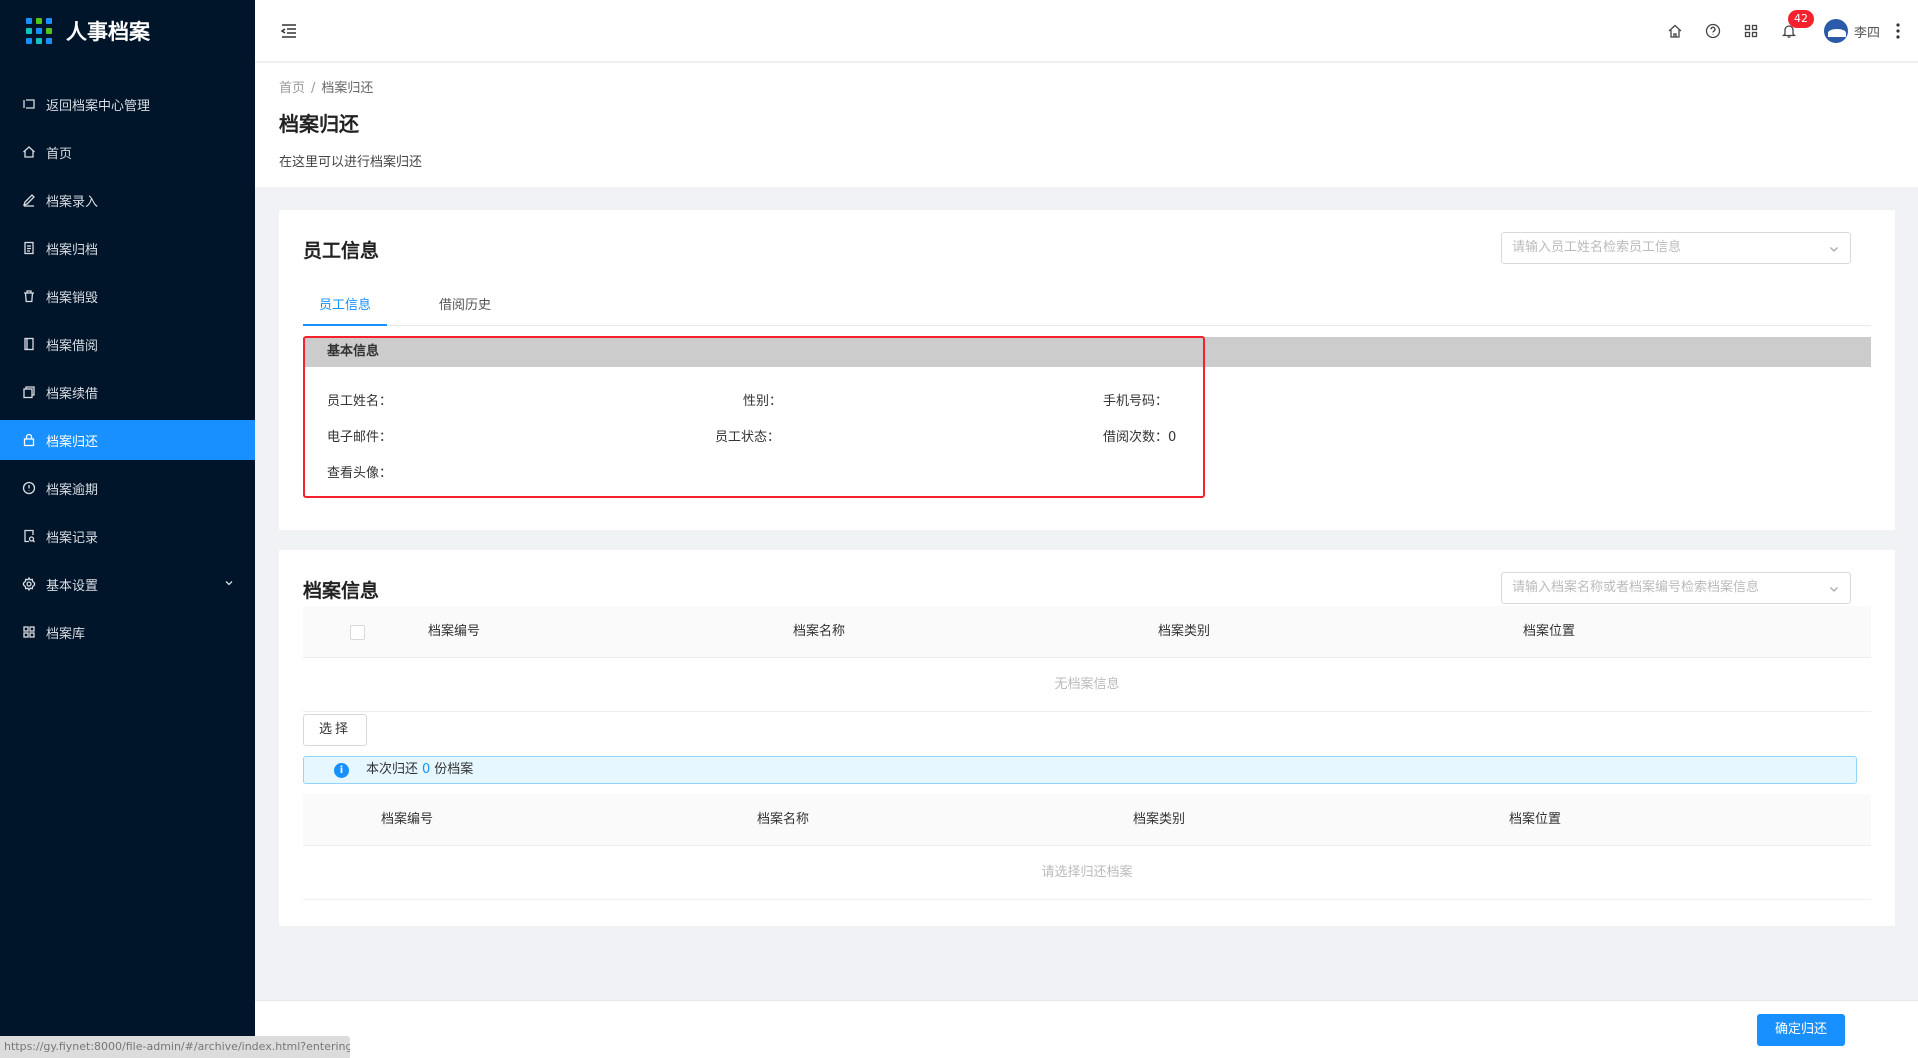 The image size is (1918, 1058). What do you see at coordinates (1801, 1030) in the screenshot?
I see `confirm-return-button: 确定归还` at bounding box center [1801, 1030].